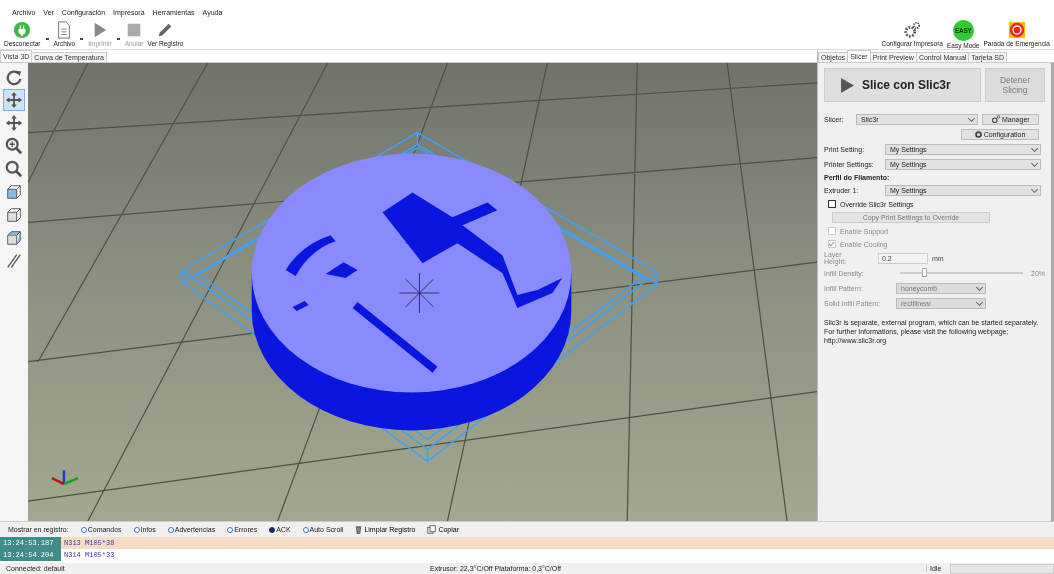 This screenshot has height=574, width=1054. What do you see at coordinates (14, 77) in the screenshot?
I see `rotate-icon` at bounding box center [14, 77].